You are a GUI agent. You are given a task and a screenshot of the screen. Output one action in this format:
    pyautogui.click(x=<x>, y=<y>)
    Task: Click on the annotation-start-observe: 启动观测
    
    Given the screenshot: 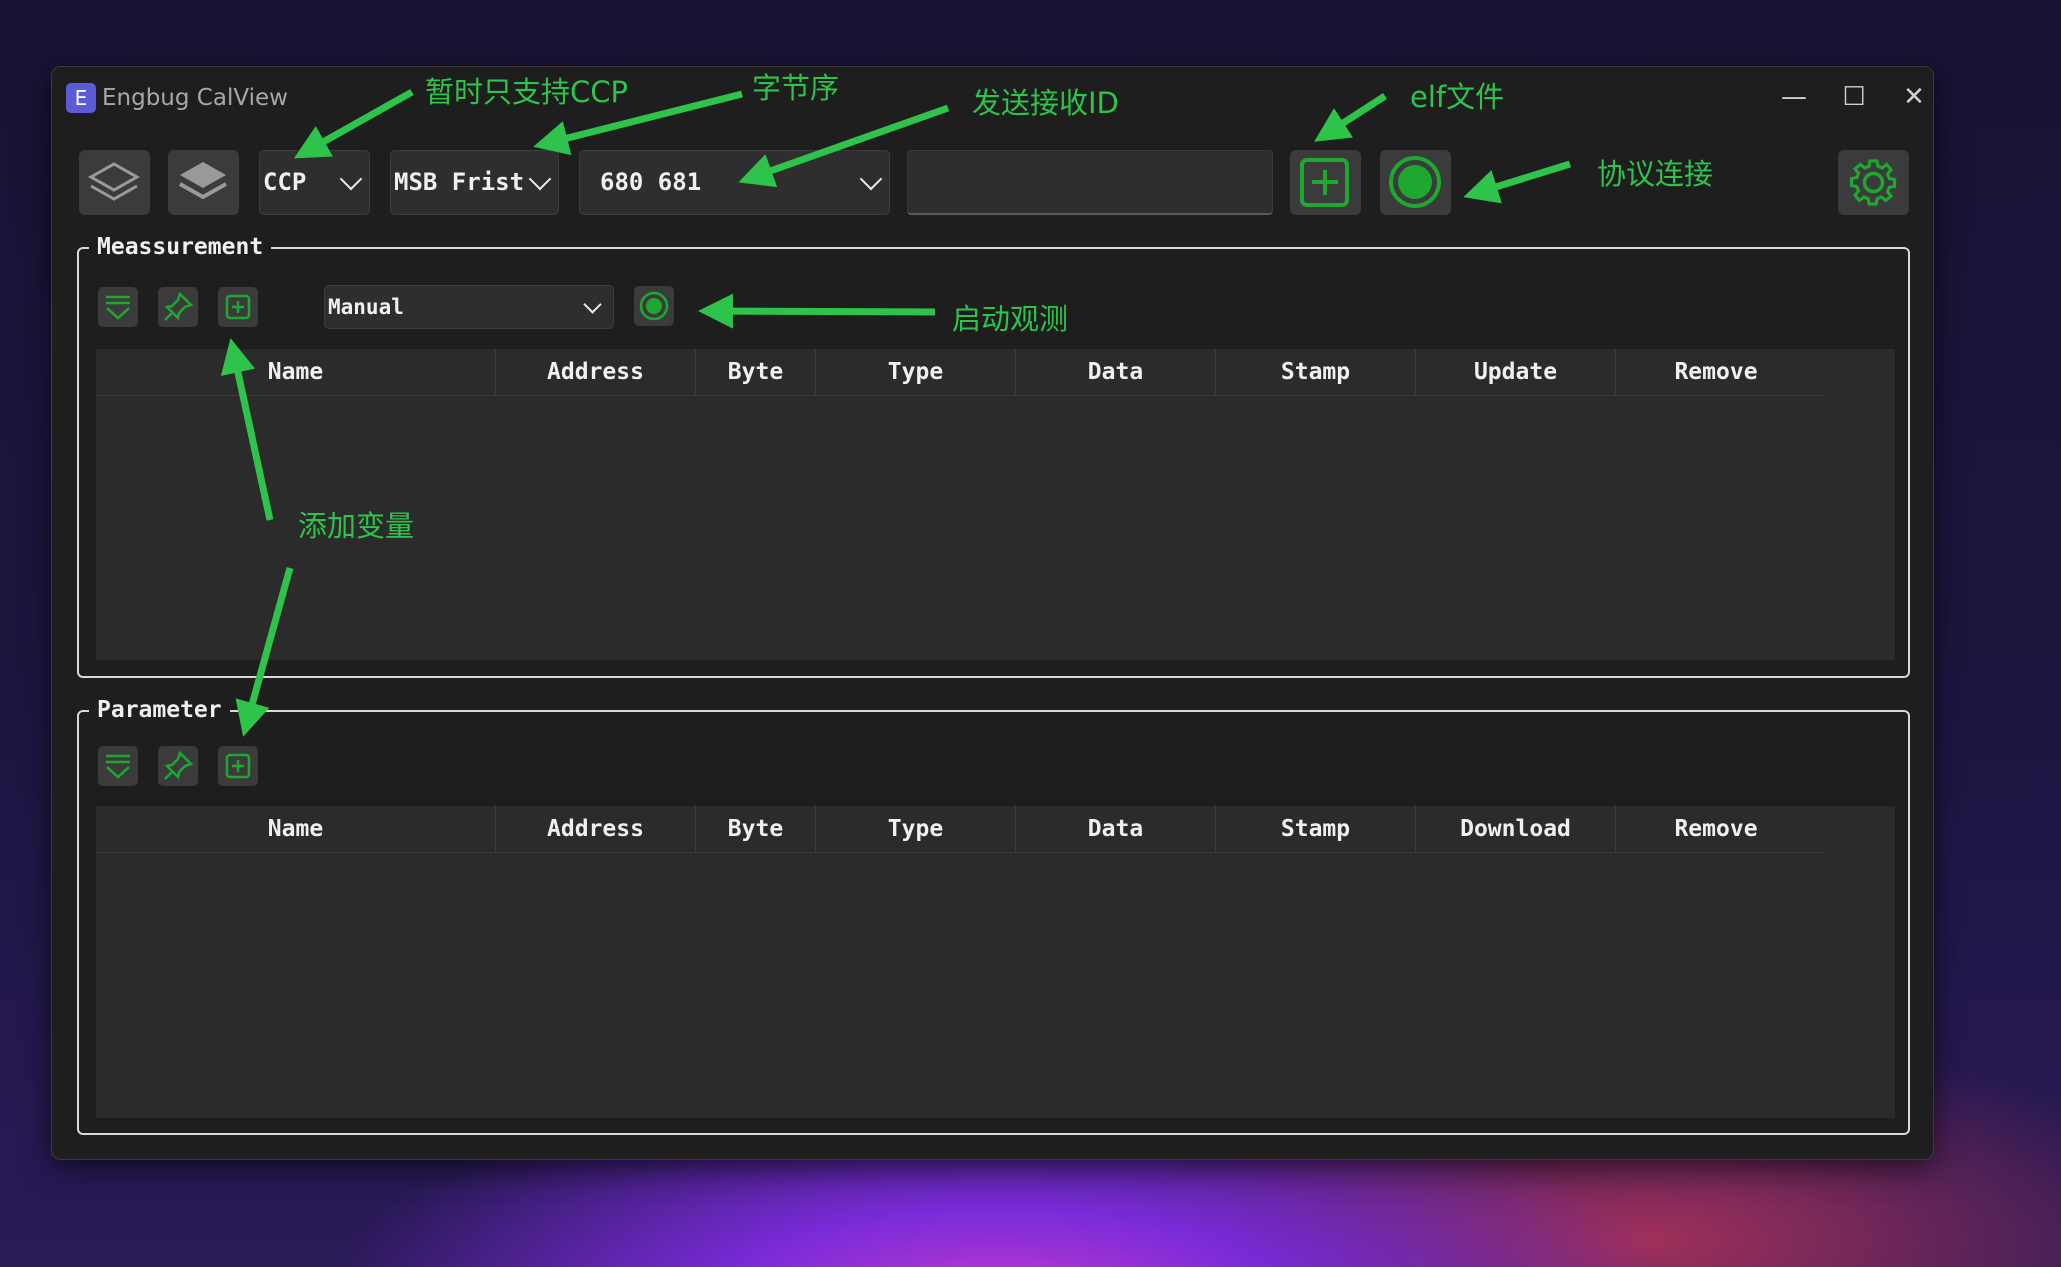 What is the action you would take?
    pyautogui.click(x=1010, y=319)
    